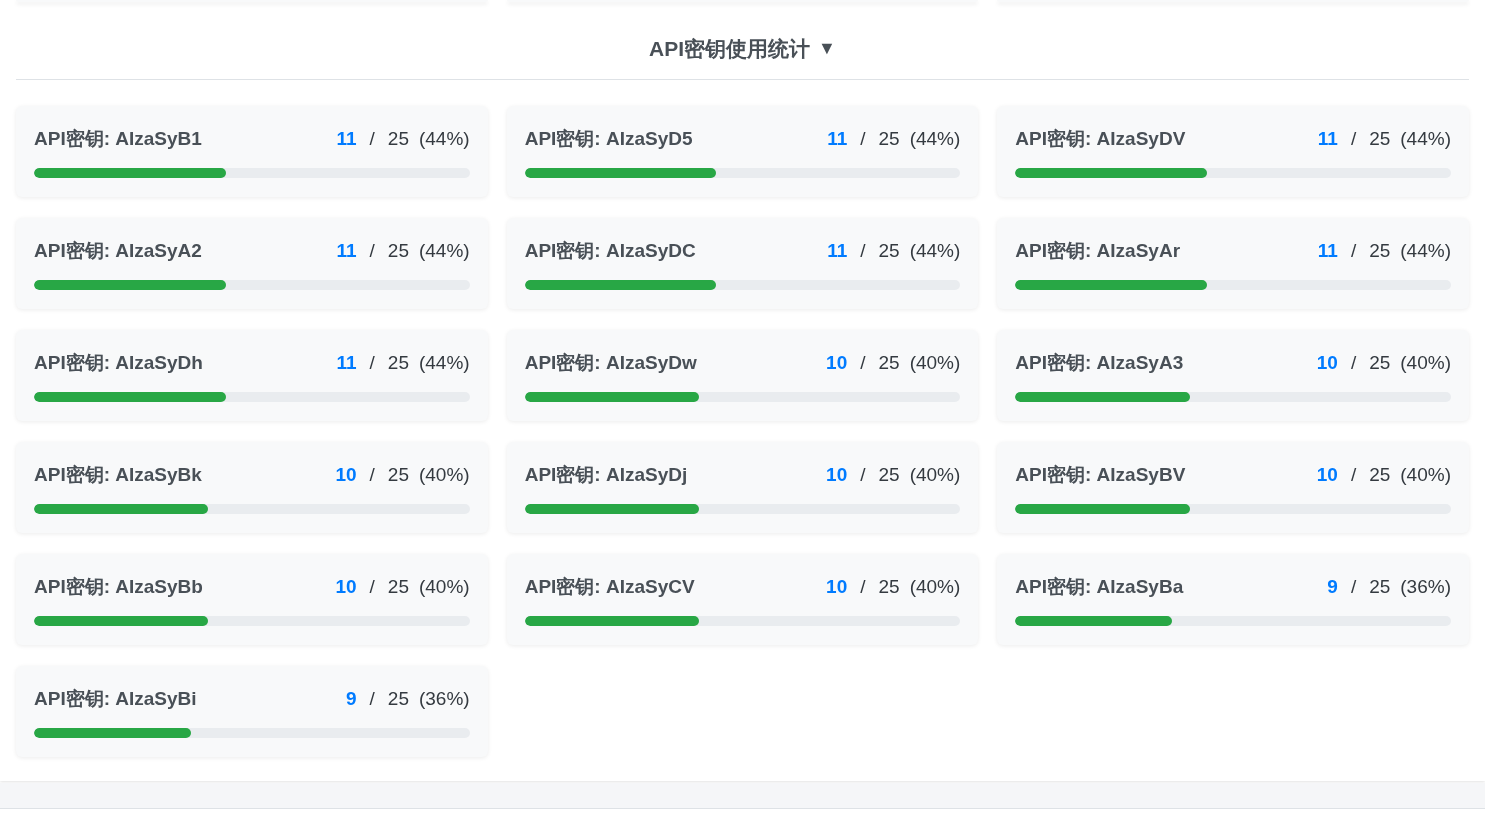 This screenshot has width=1485, height=824. I want to click on key-label: API密钥: AIzaSyBk, so click(118, 475).